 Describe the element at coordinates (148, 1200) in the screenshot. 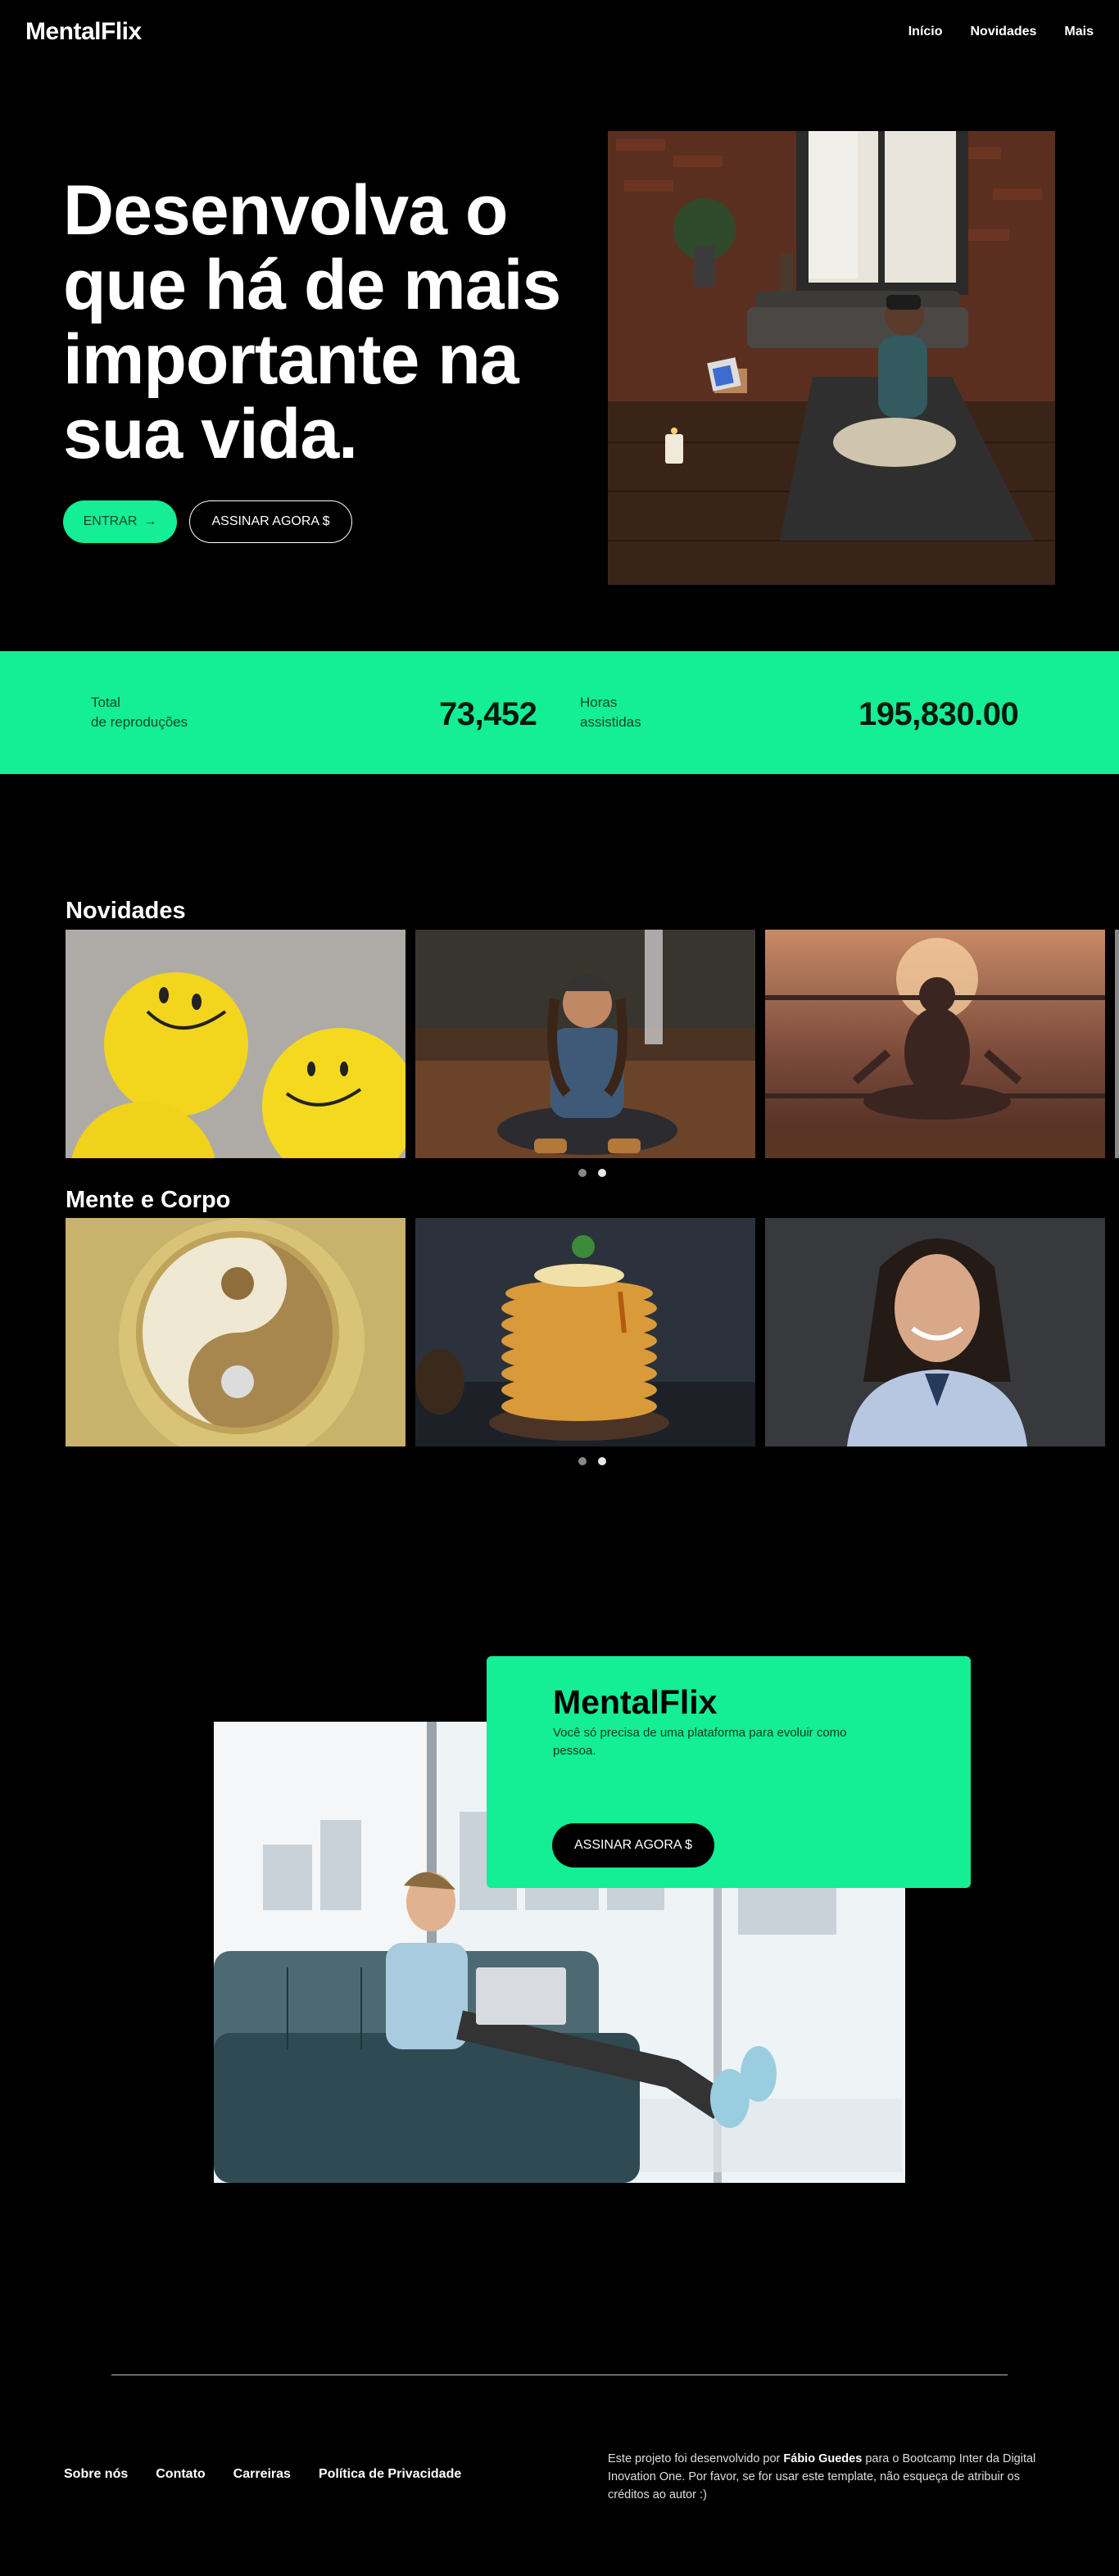

I see `section-title-mente-e-corpo: Mente e Corpo` at that location.